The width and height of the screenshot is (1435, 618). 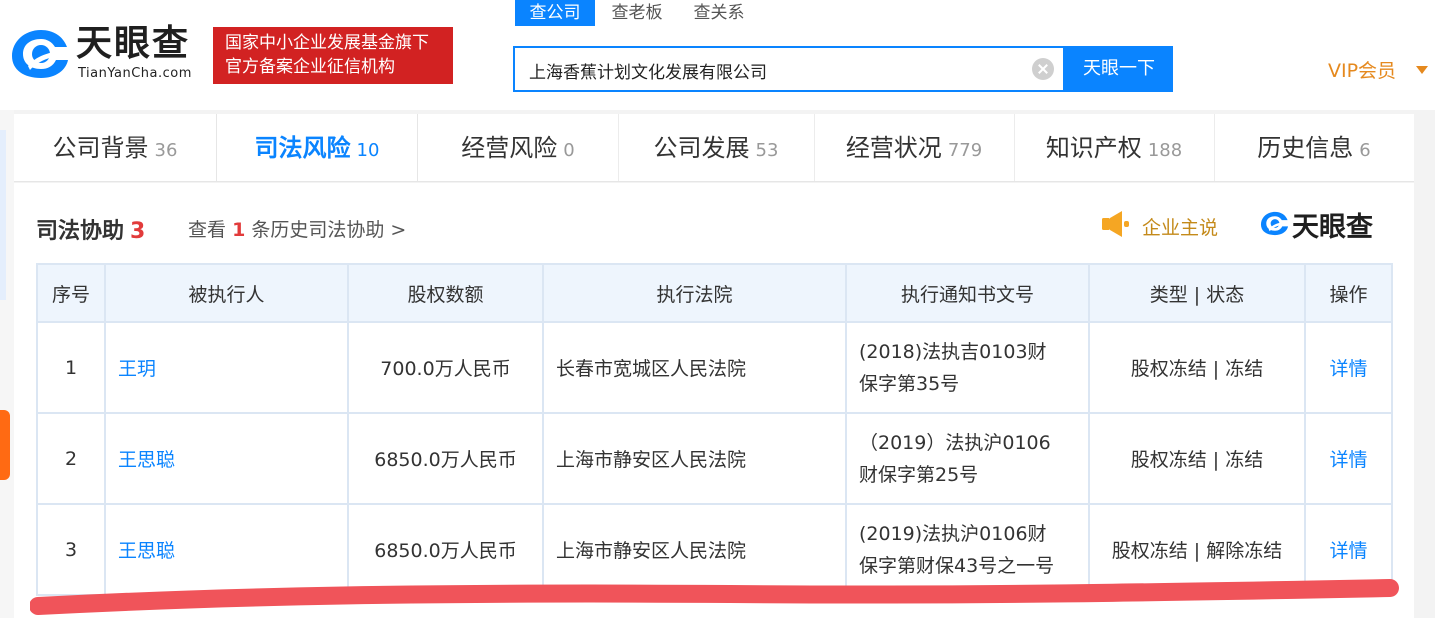 I want to click on tab-label: 司法风险, so click(x=302, y=148).